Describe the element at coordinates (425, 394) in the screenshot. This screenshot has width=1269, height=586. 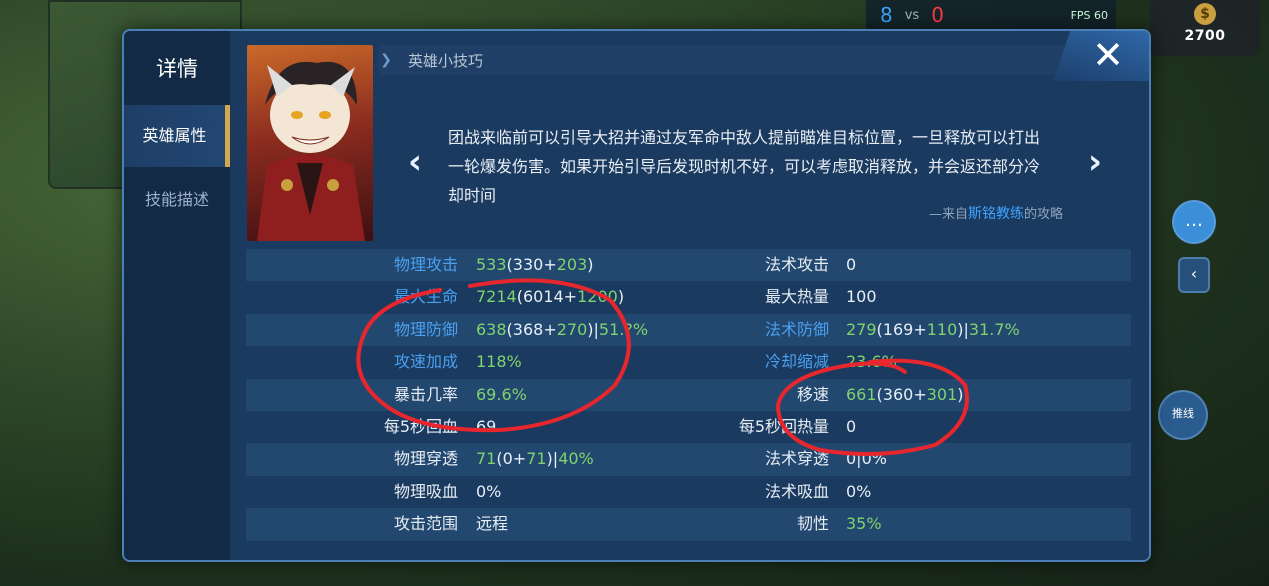
I see `stat-label: 暴击几率` at that location.